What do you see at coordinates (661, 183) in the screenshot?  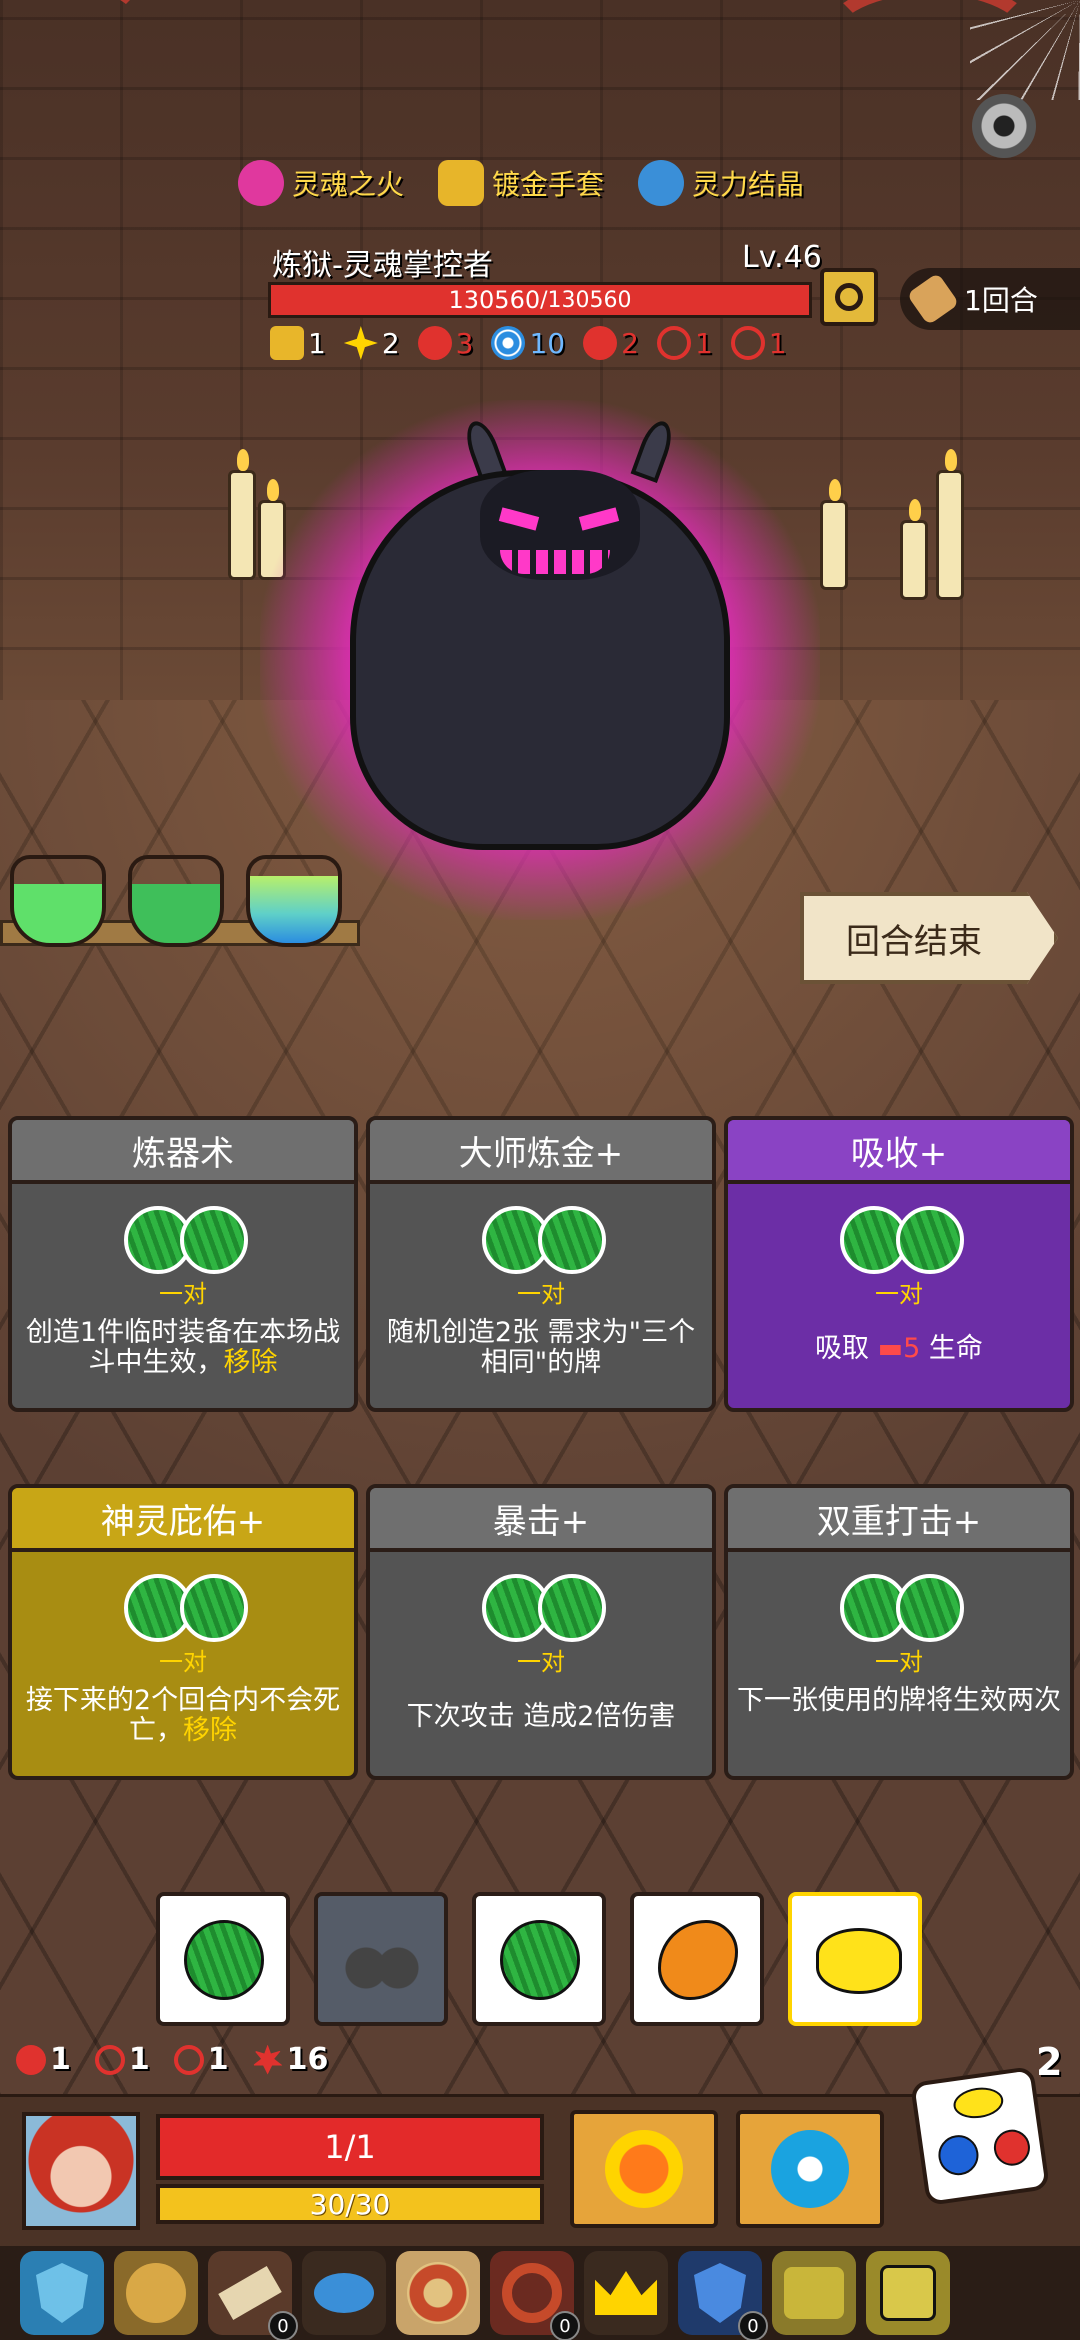 I see `spirit-crystal-icon` at bounding box center [661, 183].